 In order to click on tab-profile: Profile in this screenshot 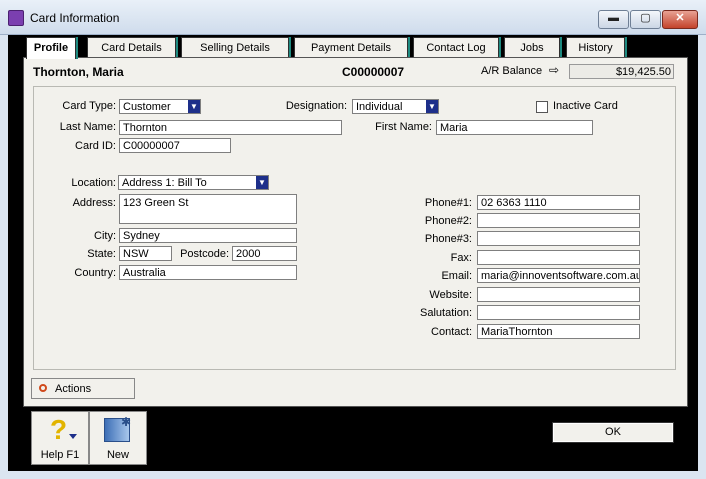, I will do `click(51, 48)`.